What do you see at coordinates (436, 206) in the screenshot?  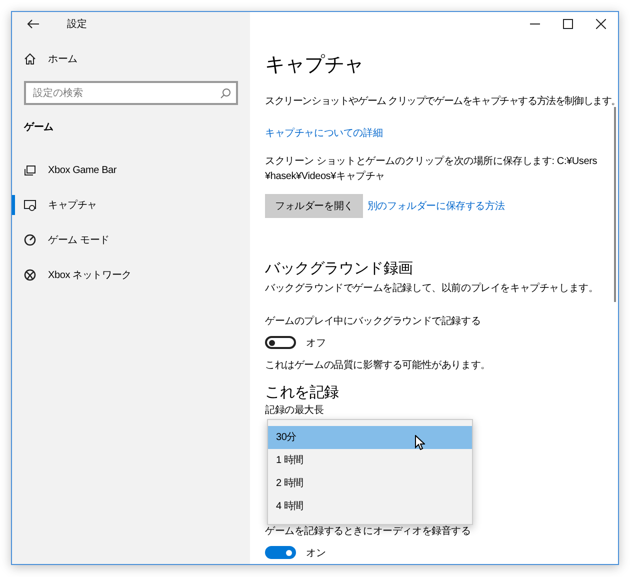 I see `other-folder-link: 別のフォルダーに保存する方法` at bounding box center [436, 206].